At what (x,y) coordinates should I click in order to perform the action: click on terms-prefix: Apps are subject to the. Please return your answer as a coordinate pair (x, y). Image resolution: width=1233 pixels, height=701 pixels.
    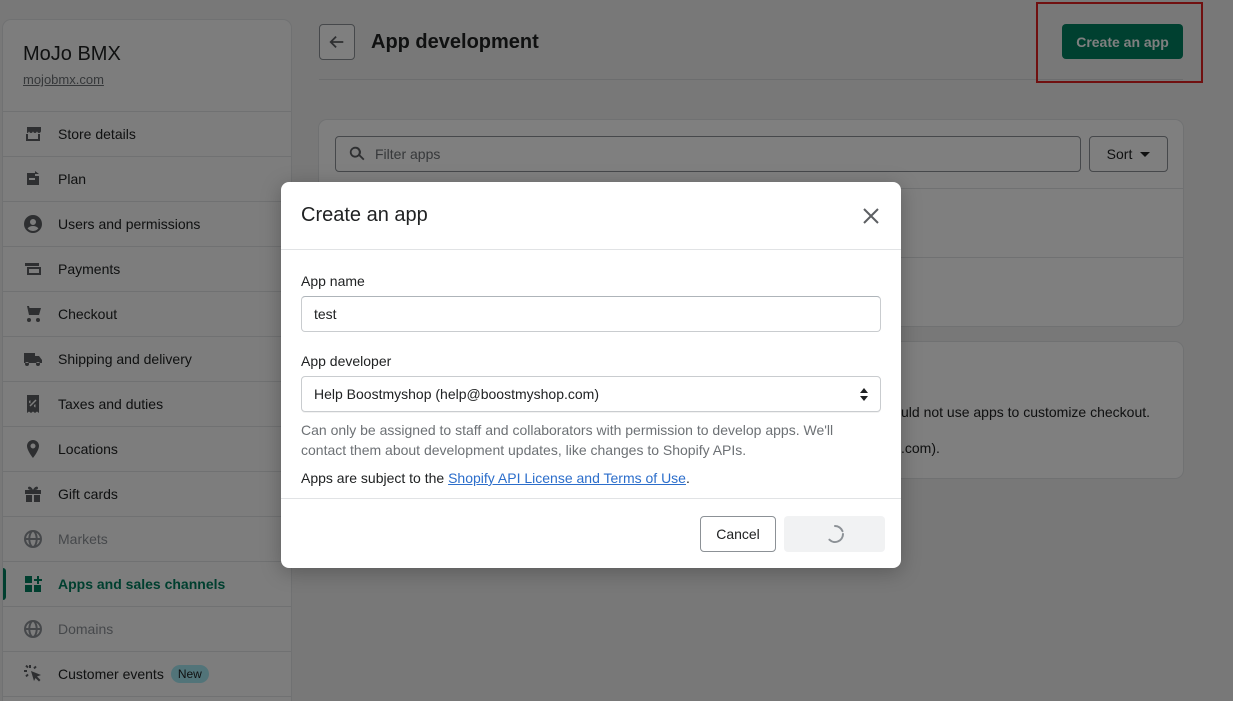
    Looking at the image, I should click on (375, 478).